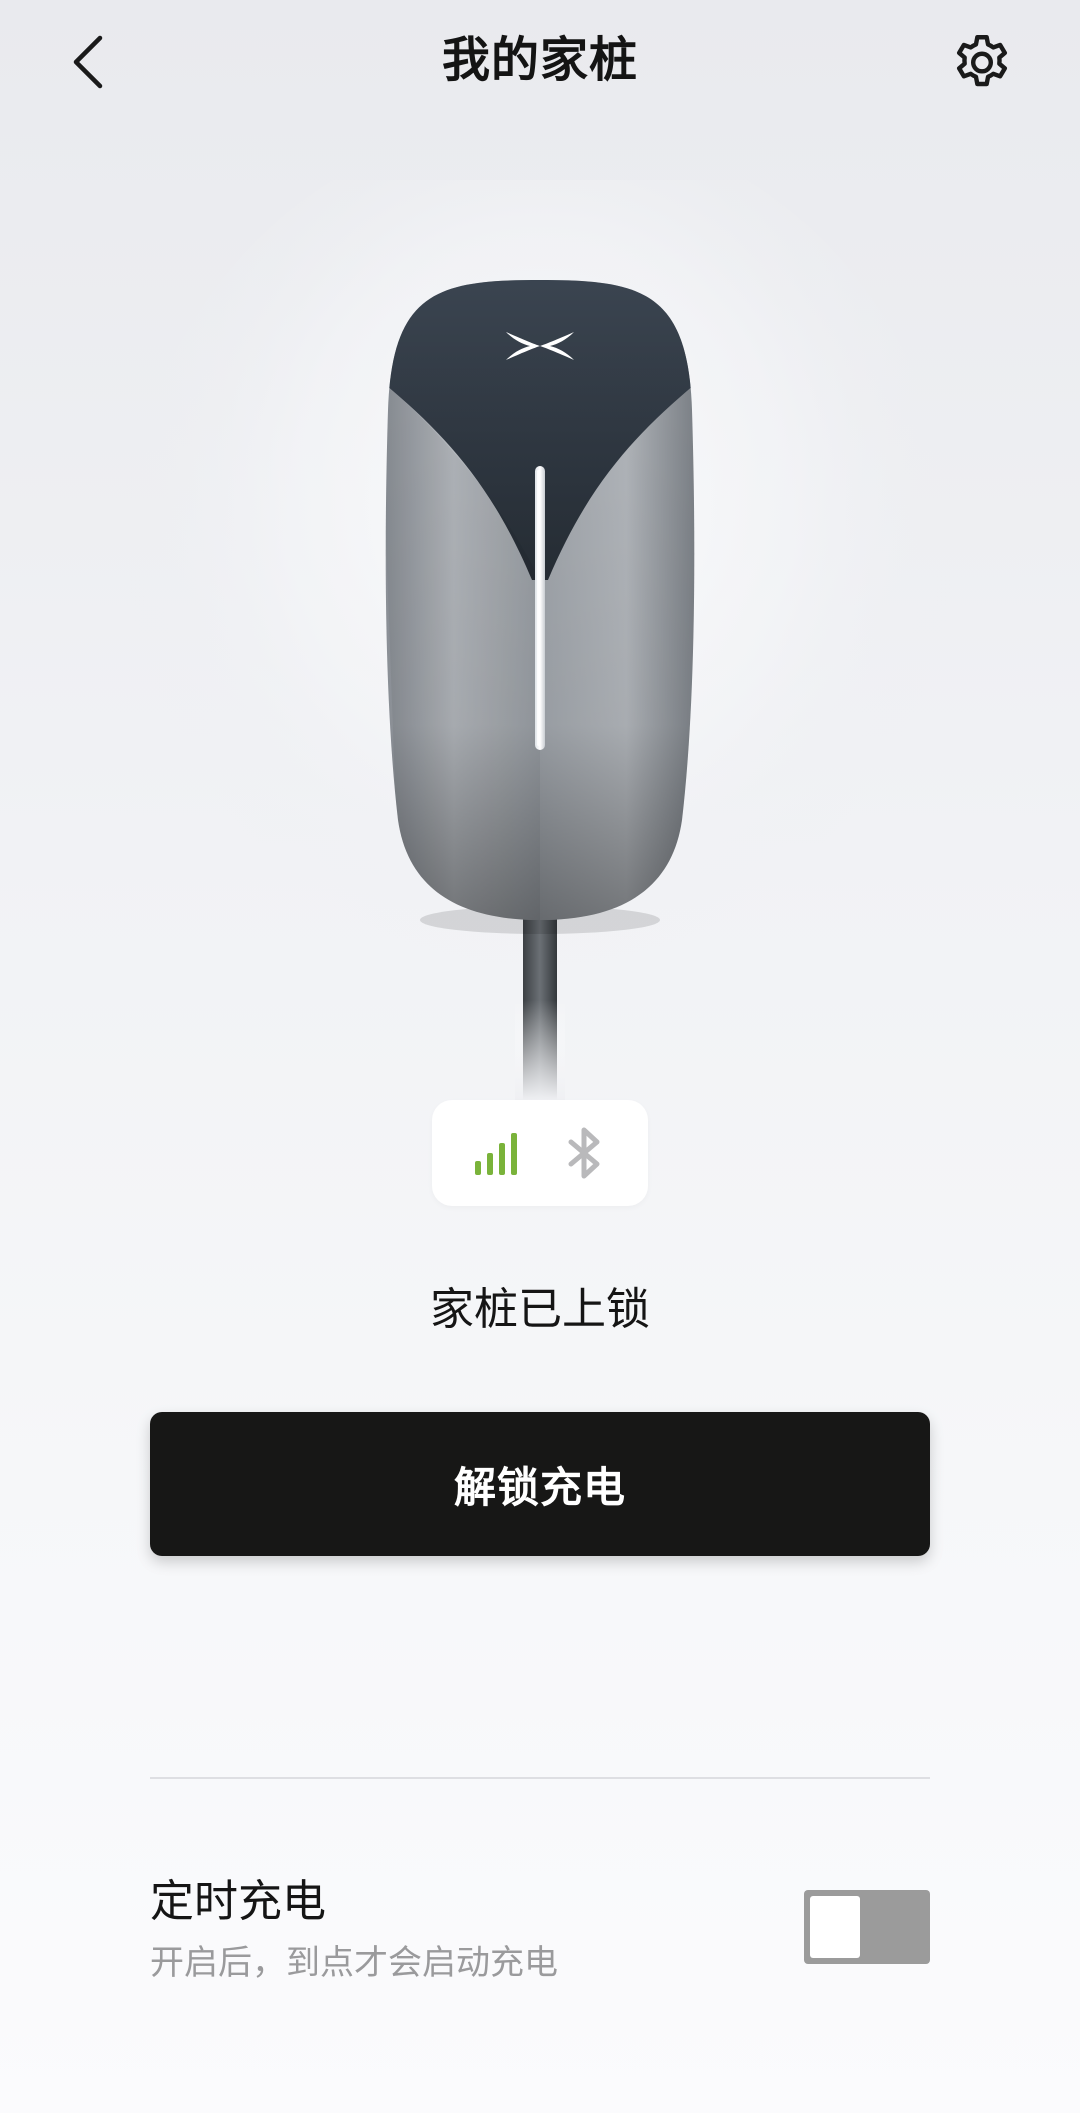 Image resolution: width=1080 pixels, height=2113 pixels. Describe the element at coordinates (584, 1153) in the screenshot. I see `bluetooth-icon` at that location.